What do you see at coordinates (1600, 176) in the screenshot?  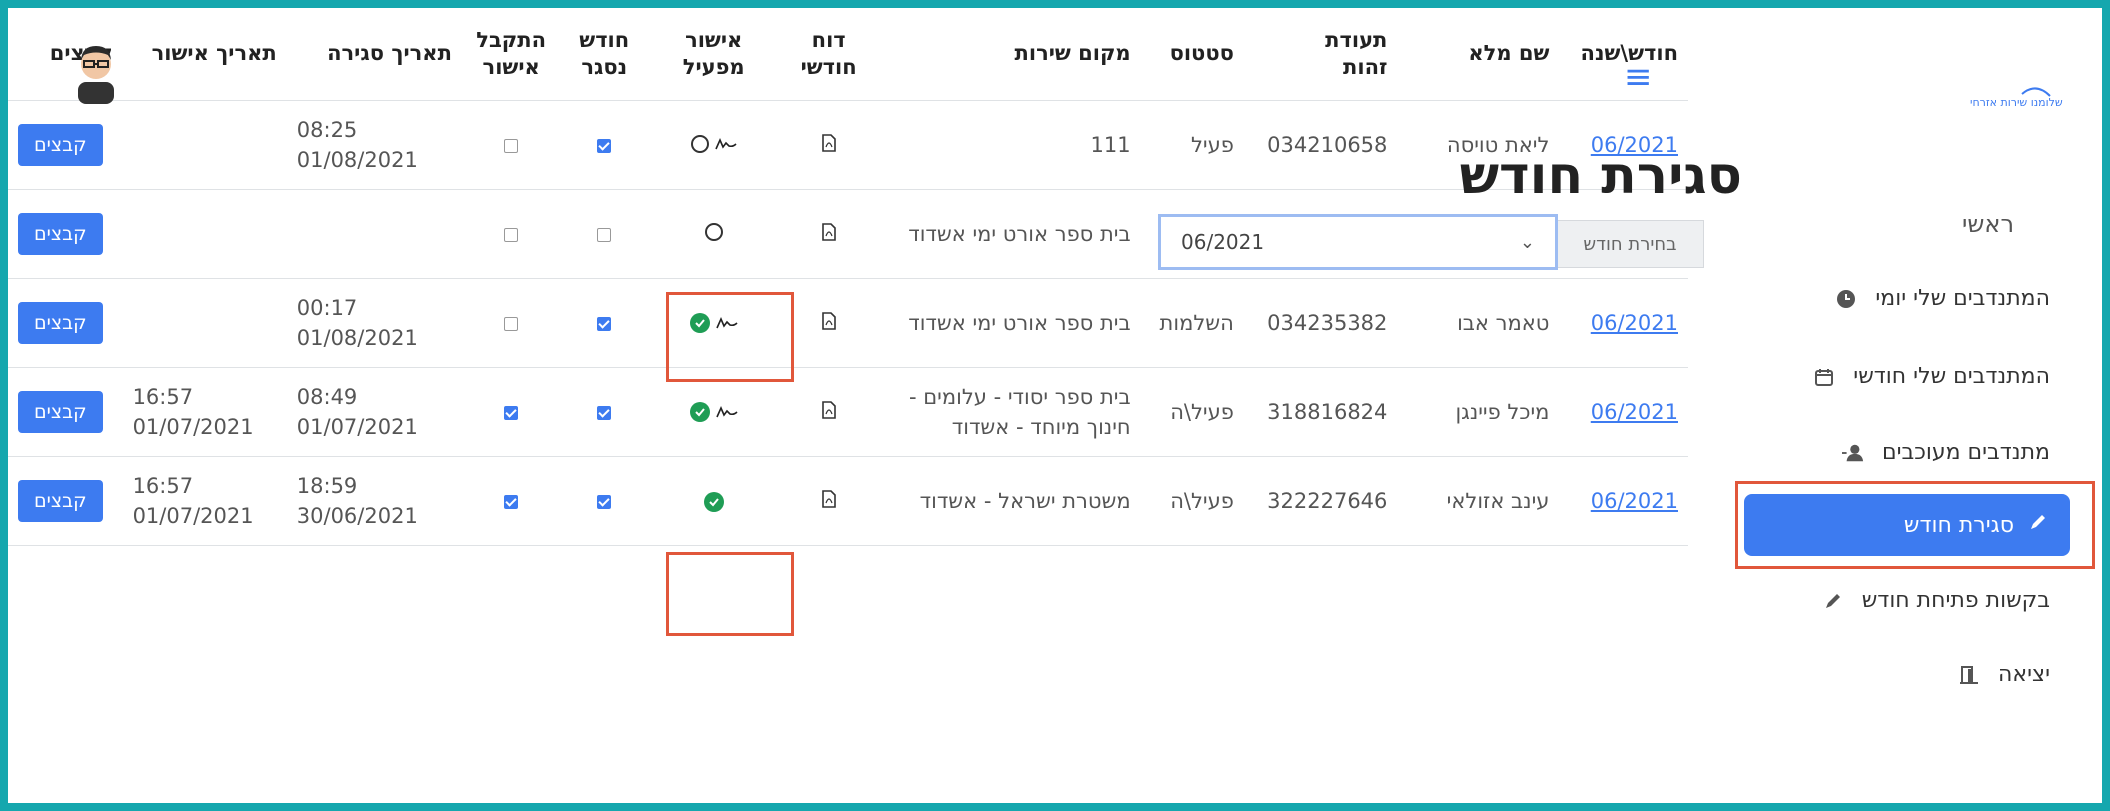 I see `page-title: סגירת חודש` at bounding box center [1600, 176].